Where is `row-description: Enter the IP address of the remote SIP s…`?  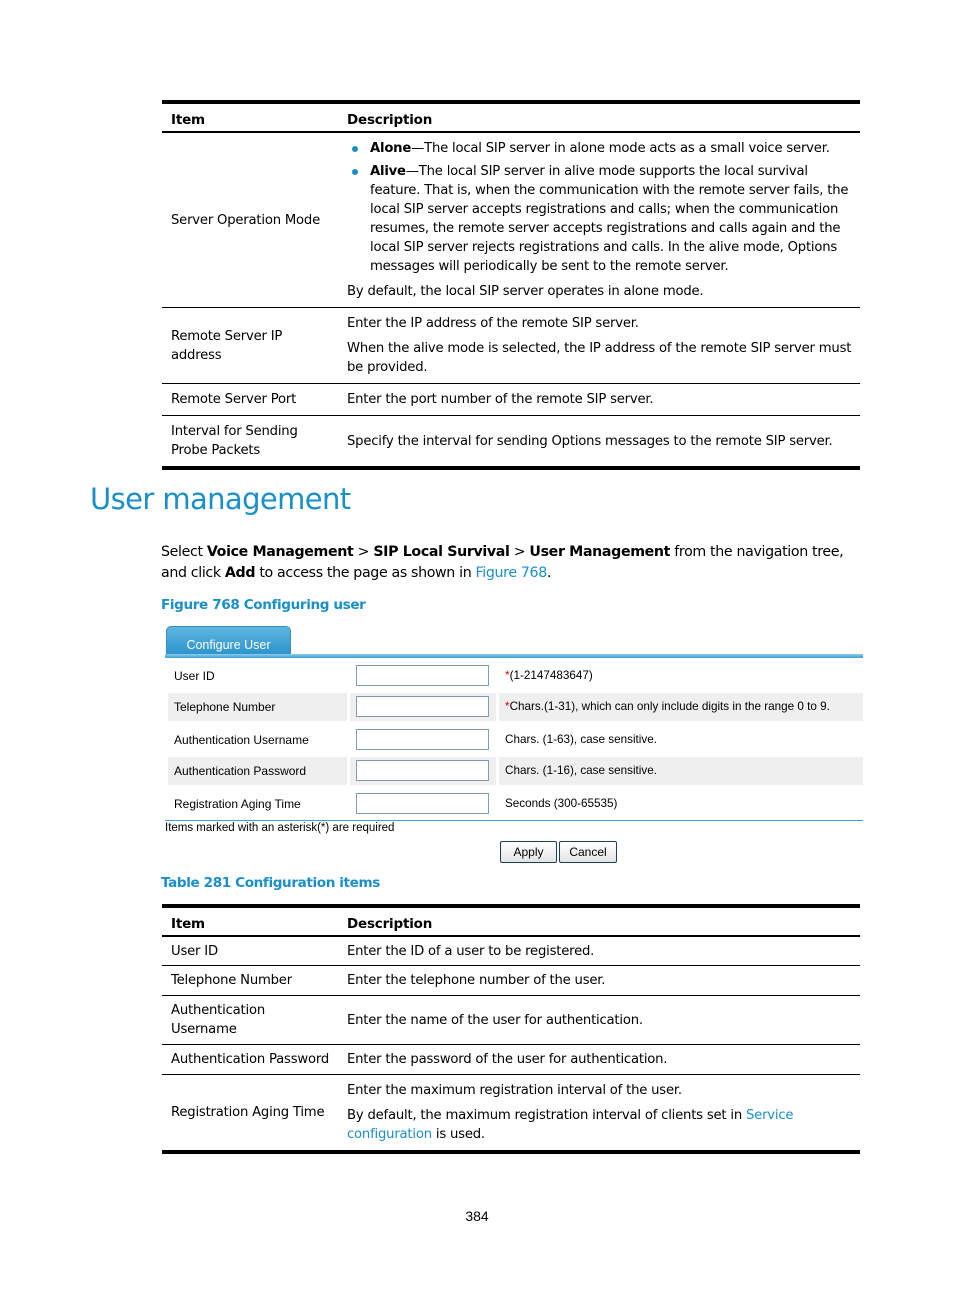 row-description: Enter the IP address of the remote SIP s… is located at coordinates (599, 345).